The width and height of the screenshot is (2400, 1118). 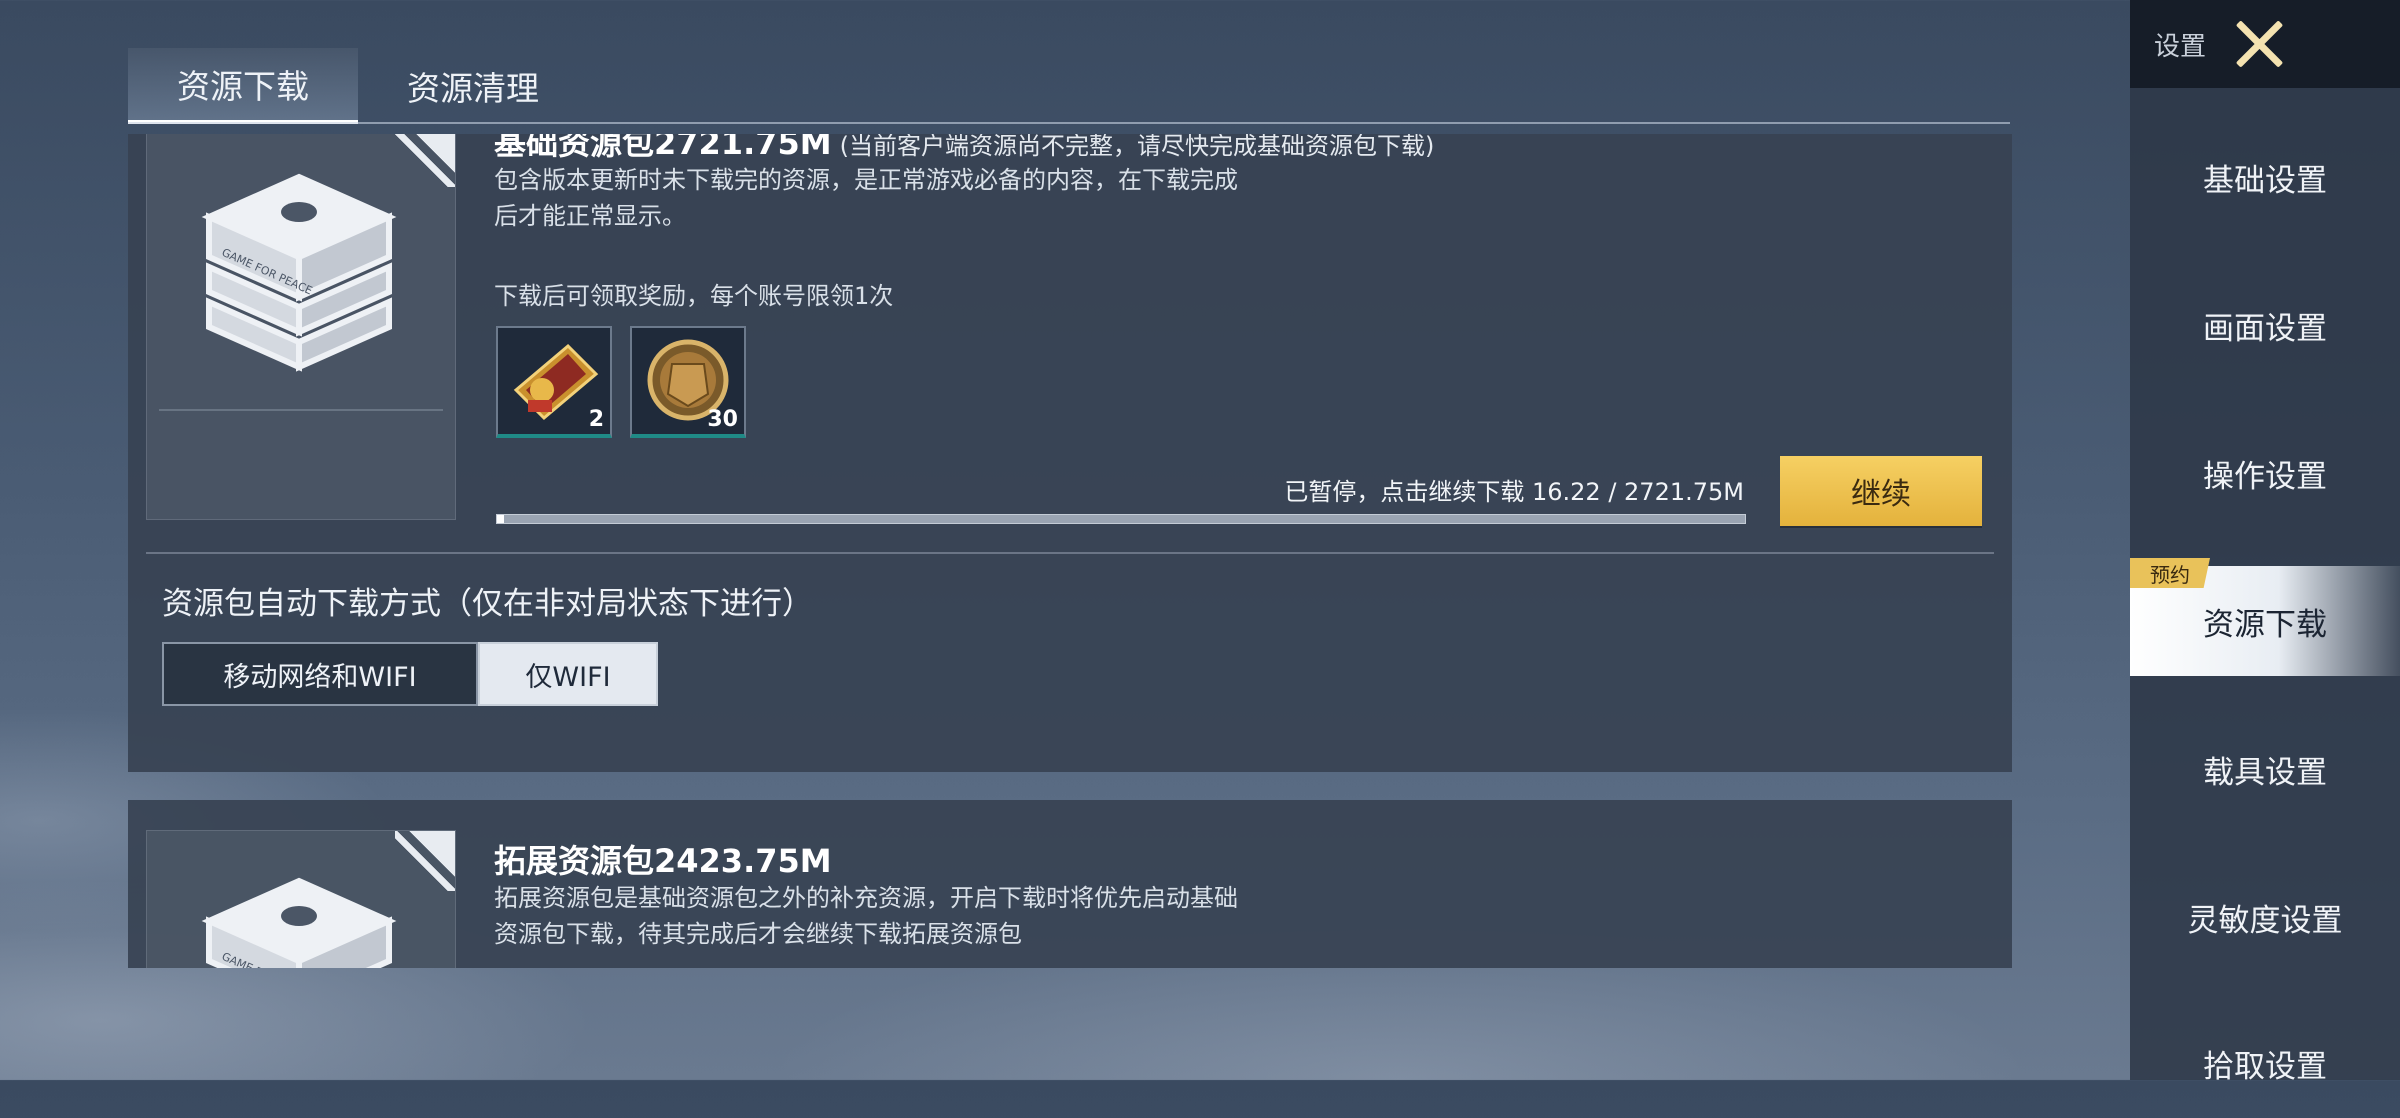 I want to click on description-line: 包含版本更新时未下载完的资源，是正常游戏必备的内容，在下载完成, so click(x=866, y=180).